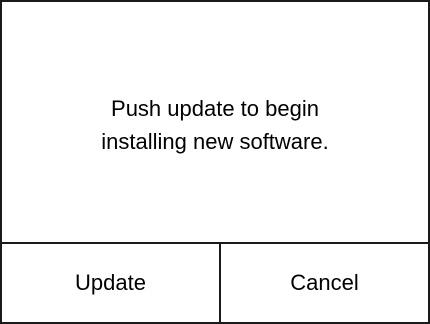  What do you see at coordinates (215, 141) in the screenshot?
I see `message-line-2: installing new software.` at bounding box center [215, 141].